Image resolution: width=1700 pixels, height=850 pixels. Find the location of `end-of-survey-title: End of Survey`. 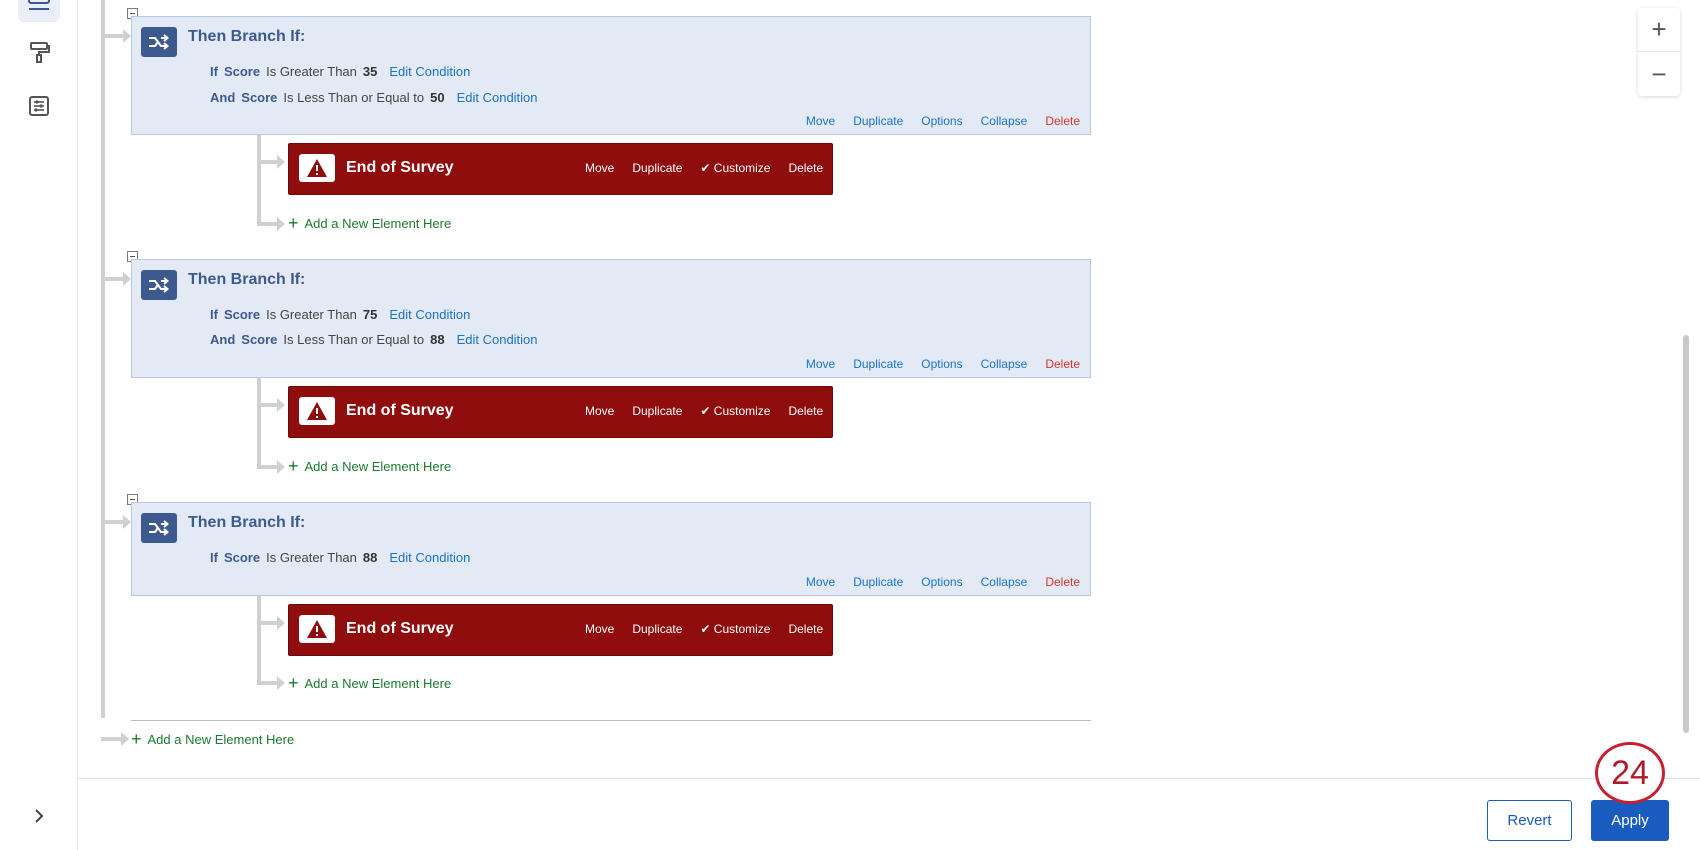

end-of-survey-title: End of Survey is located at coordinates (400, 410).